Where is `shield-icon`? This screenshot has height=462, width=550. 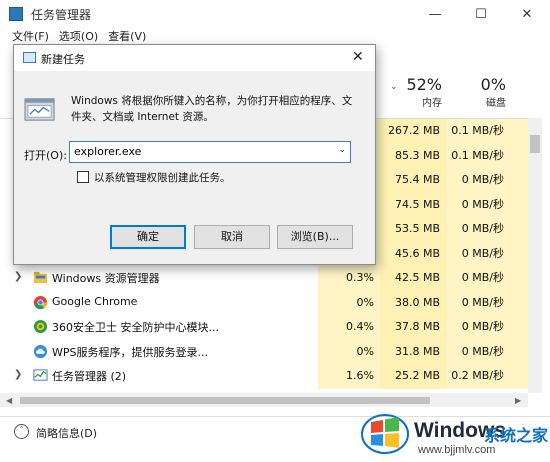
shield-icon is located at coordinates (40, 326).